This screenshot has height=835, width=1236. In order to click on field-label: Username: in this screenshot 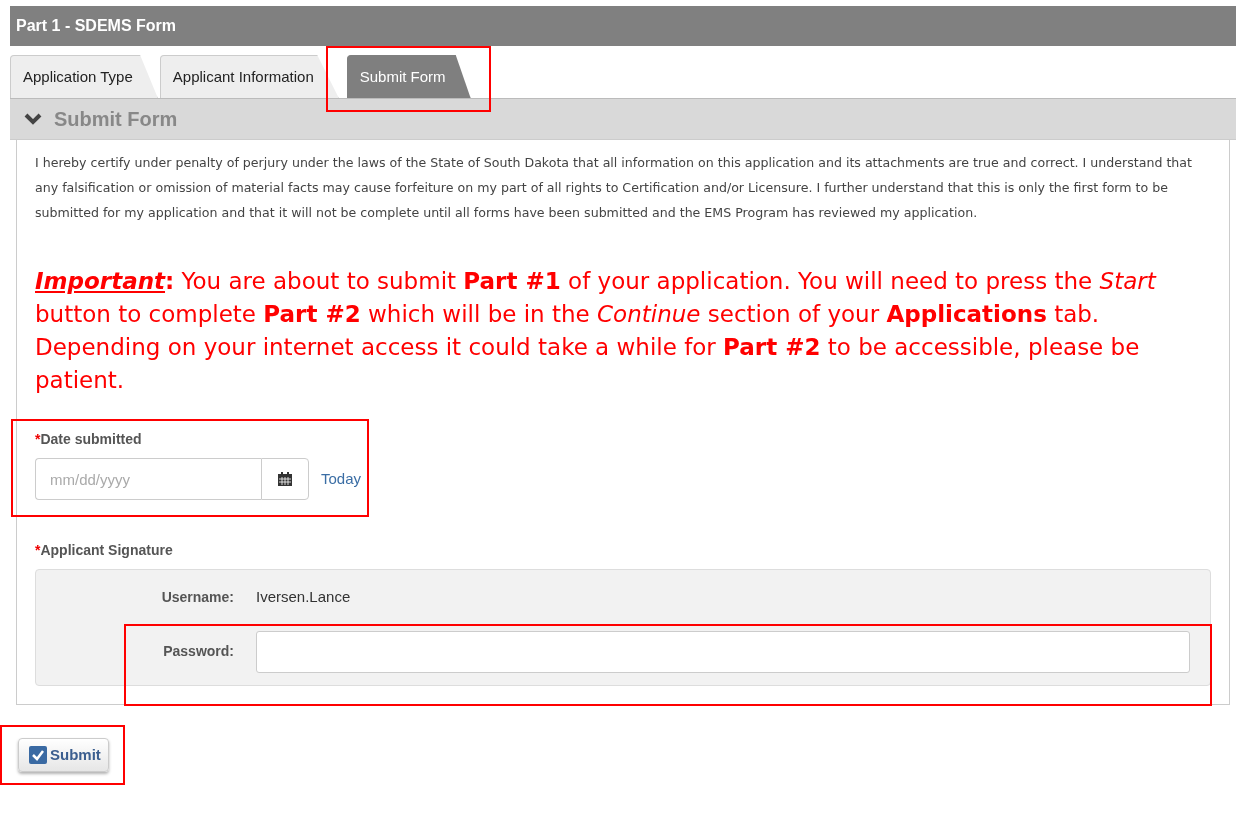, I will do `click(197, 597)`.